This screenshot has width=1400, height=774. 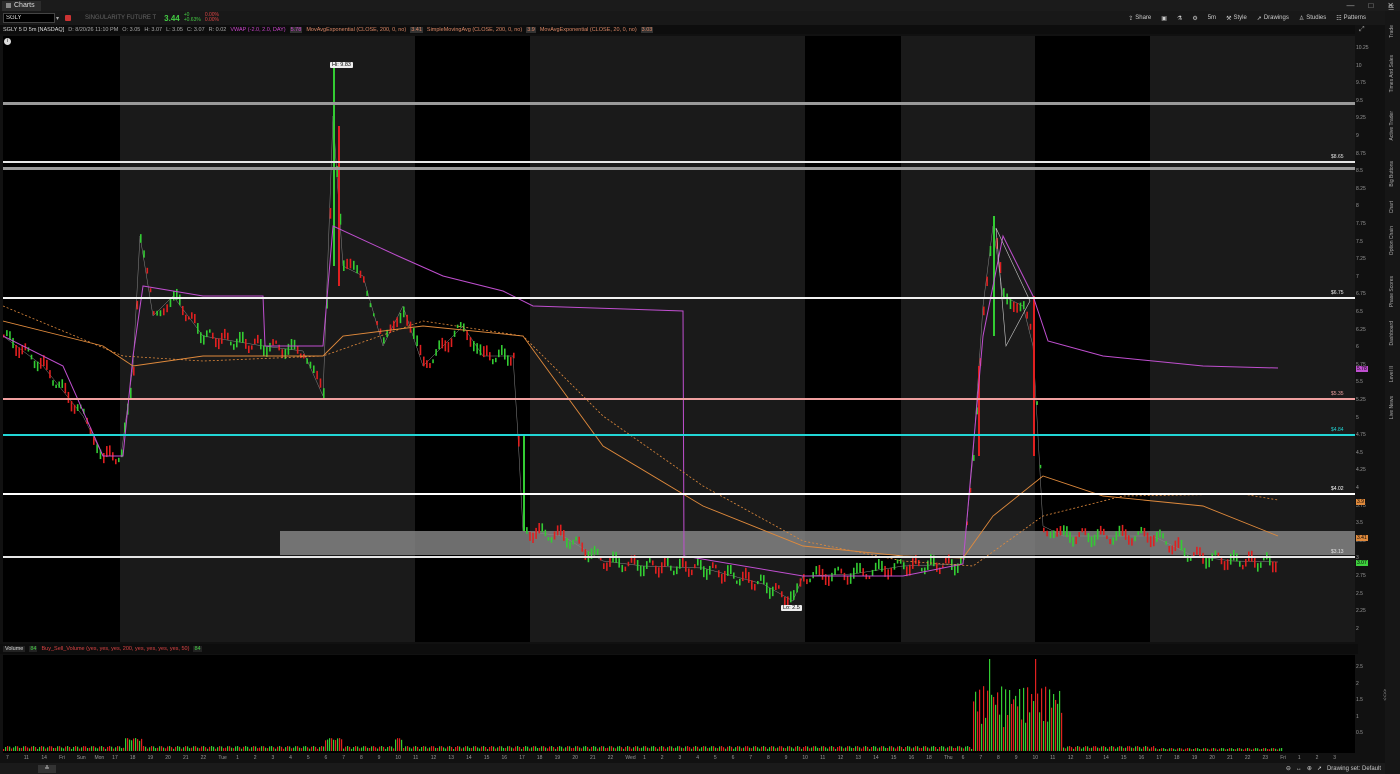 I want to click on side-tab: Trade, so click(x=1392, y=31).